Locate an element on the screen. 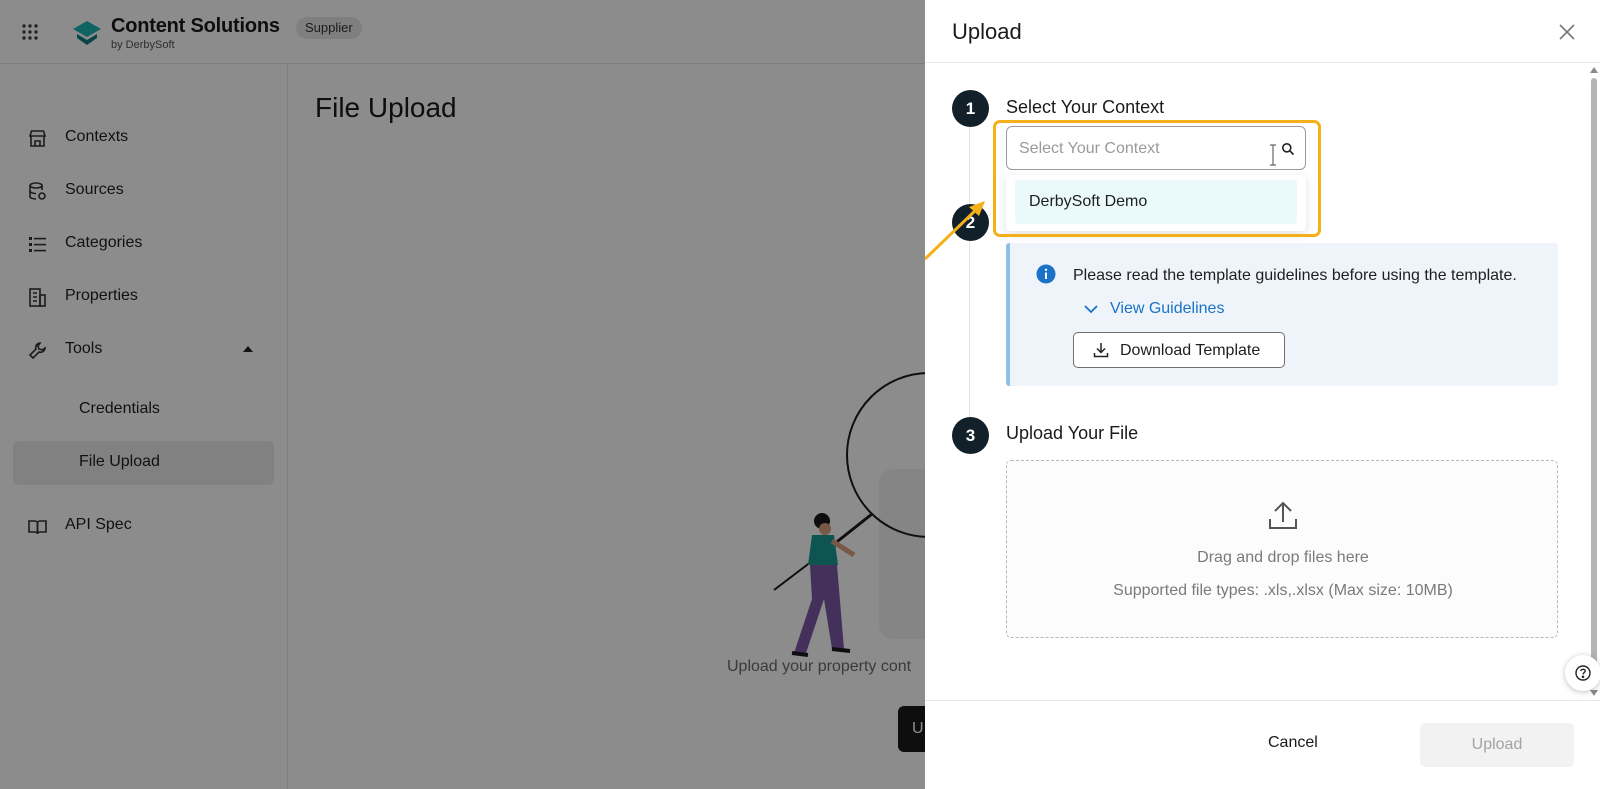  help-icon is located at coordinates (1583, 673).